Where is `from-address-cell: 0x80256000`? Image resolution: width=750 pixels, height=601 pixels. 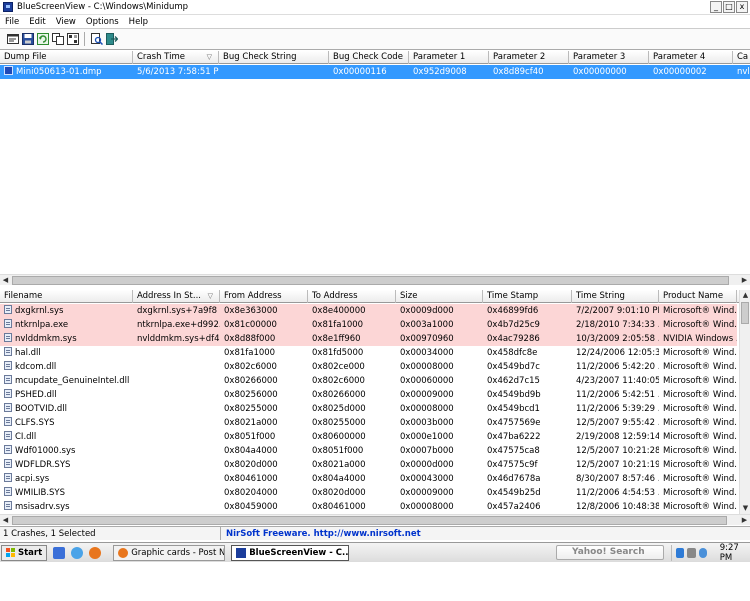 from-address-cell: 0x80256000 is located at coordinates (251, 395).